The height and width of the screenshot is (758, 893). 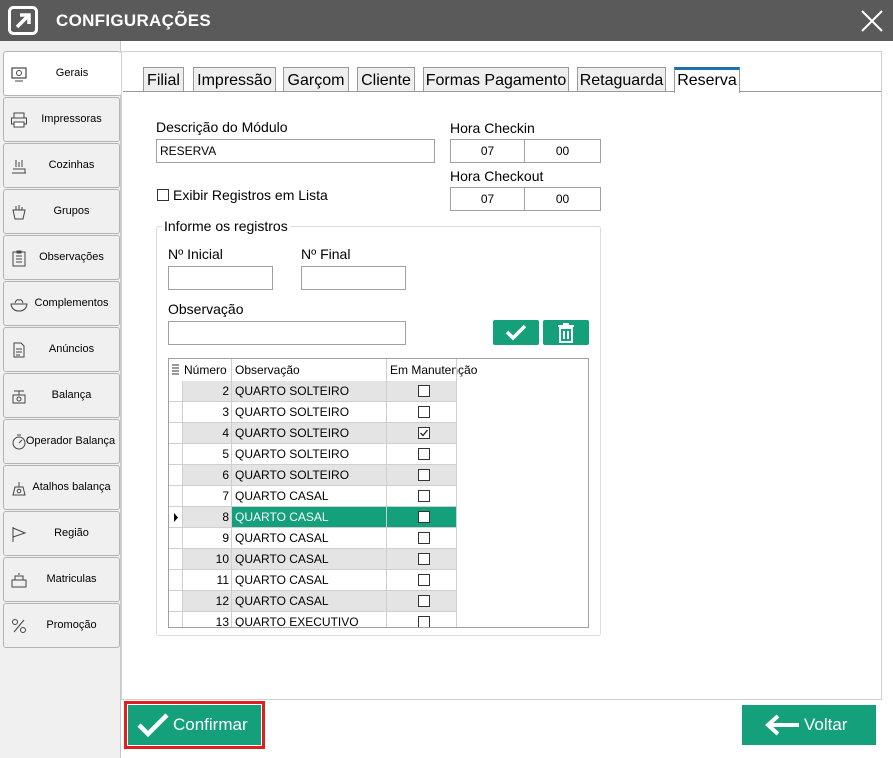 What do you see at coordinates (61, 349) in the screenshot?
I see `sidebar-item-anuncios: Anúncios` at bounding box center [61, 349].